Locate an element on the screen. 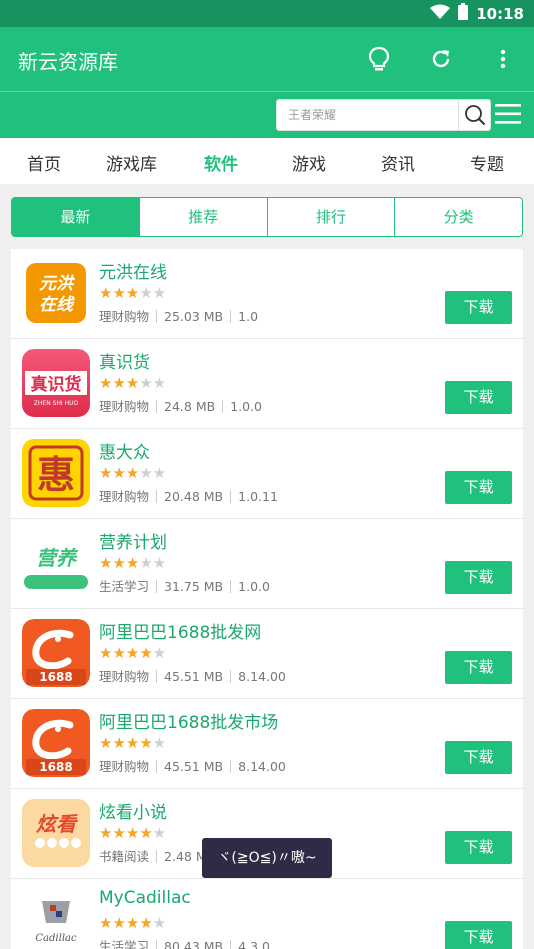 This screenshot has height=949, width=534. app-meta: 书籍阅读 2.48 MB is located at coordinates (157, 856).